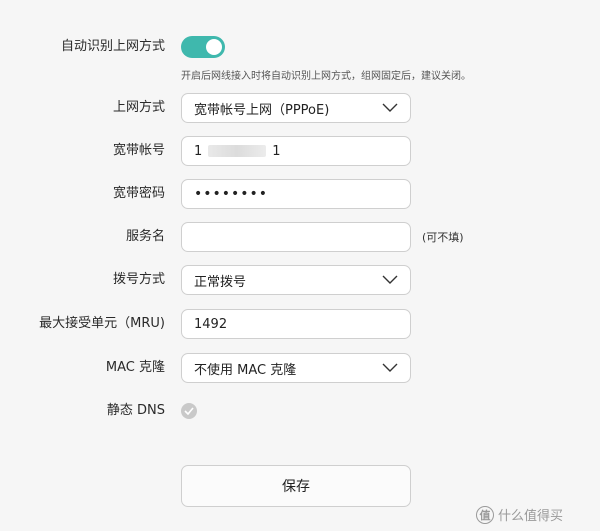 This screenshot has width=600, height=531. What do you see at coordinates (135, 410) in the screenshot?
I see `static-dns-label: 静态 DNS` at bounding box center [135, 410].